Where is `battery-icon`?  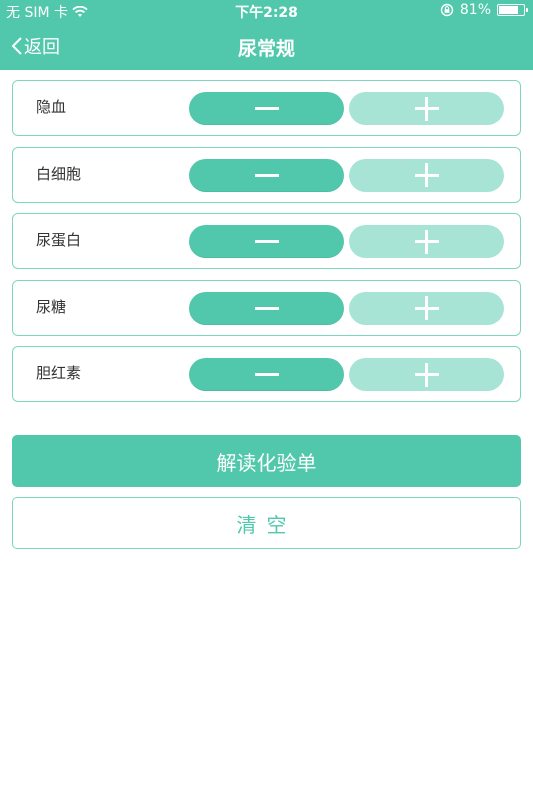
battery-icon is located at coordinates (512, 10).